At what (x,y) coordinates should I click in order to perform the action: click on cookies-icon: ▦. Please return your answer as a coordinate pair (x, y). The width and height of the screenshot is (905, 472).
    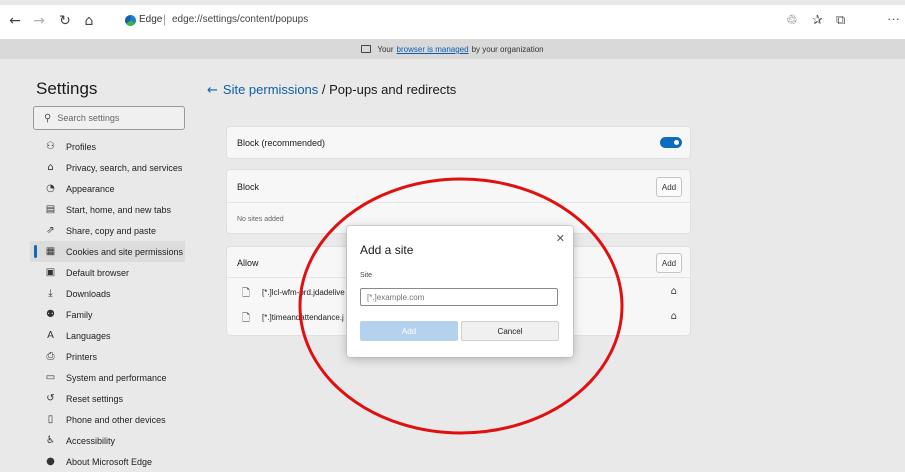
    Looking at the image, I should click on (50, 251).